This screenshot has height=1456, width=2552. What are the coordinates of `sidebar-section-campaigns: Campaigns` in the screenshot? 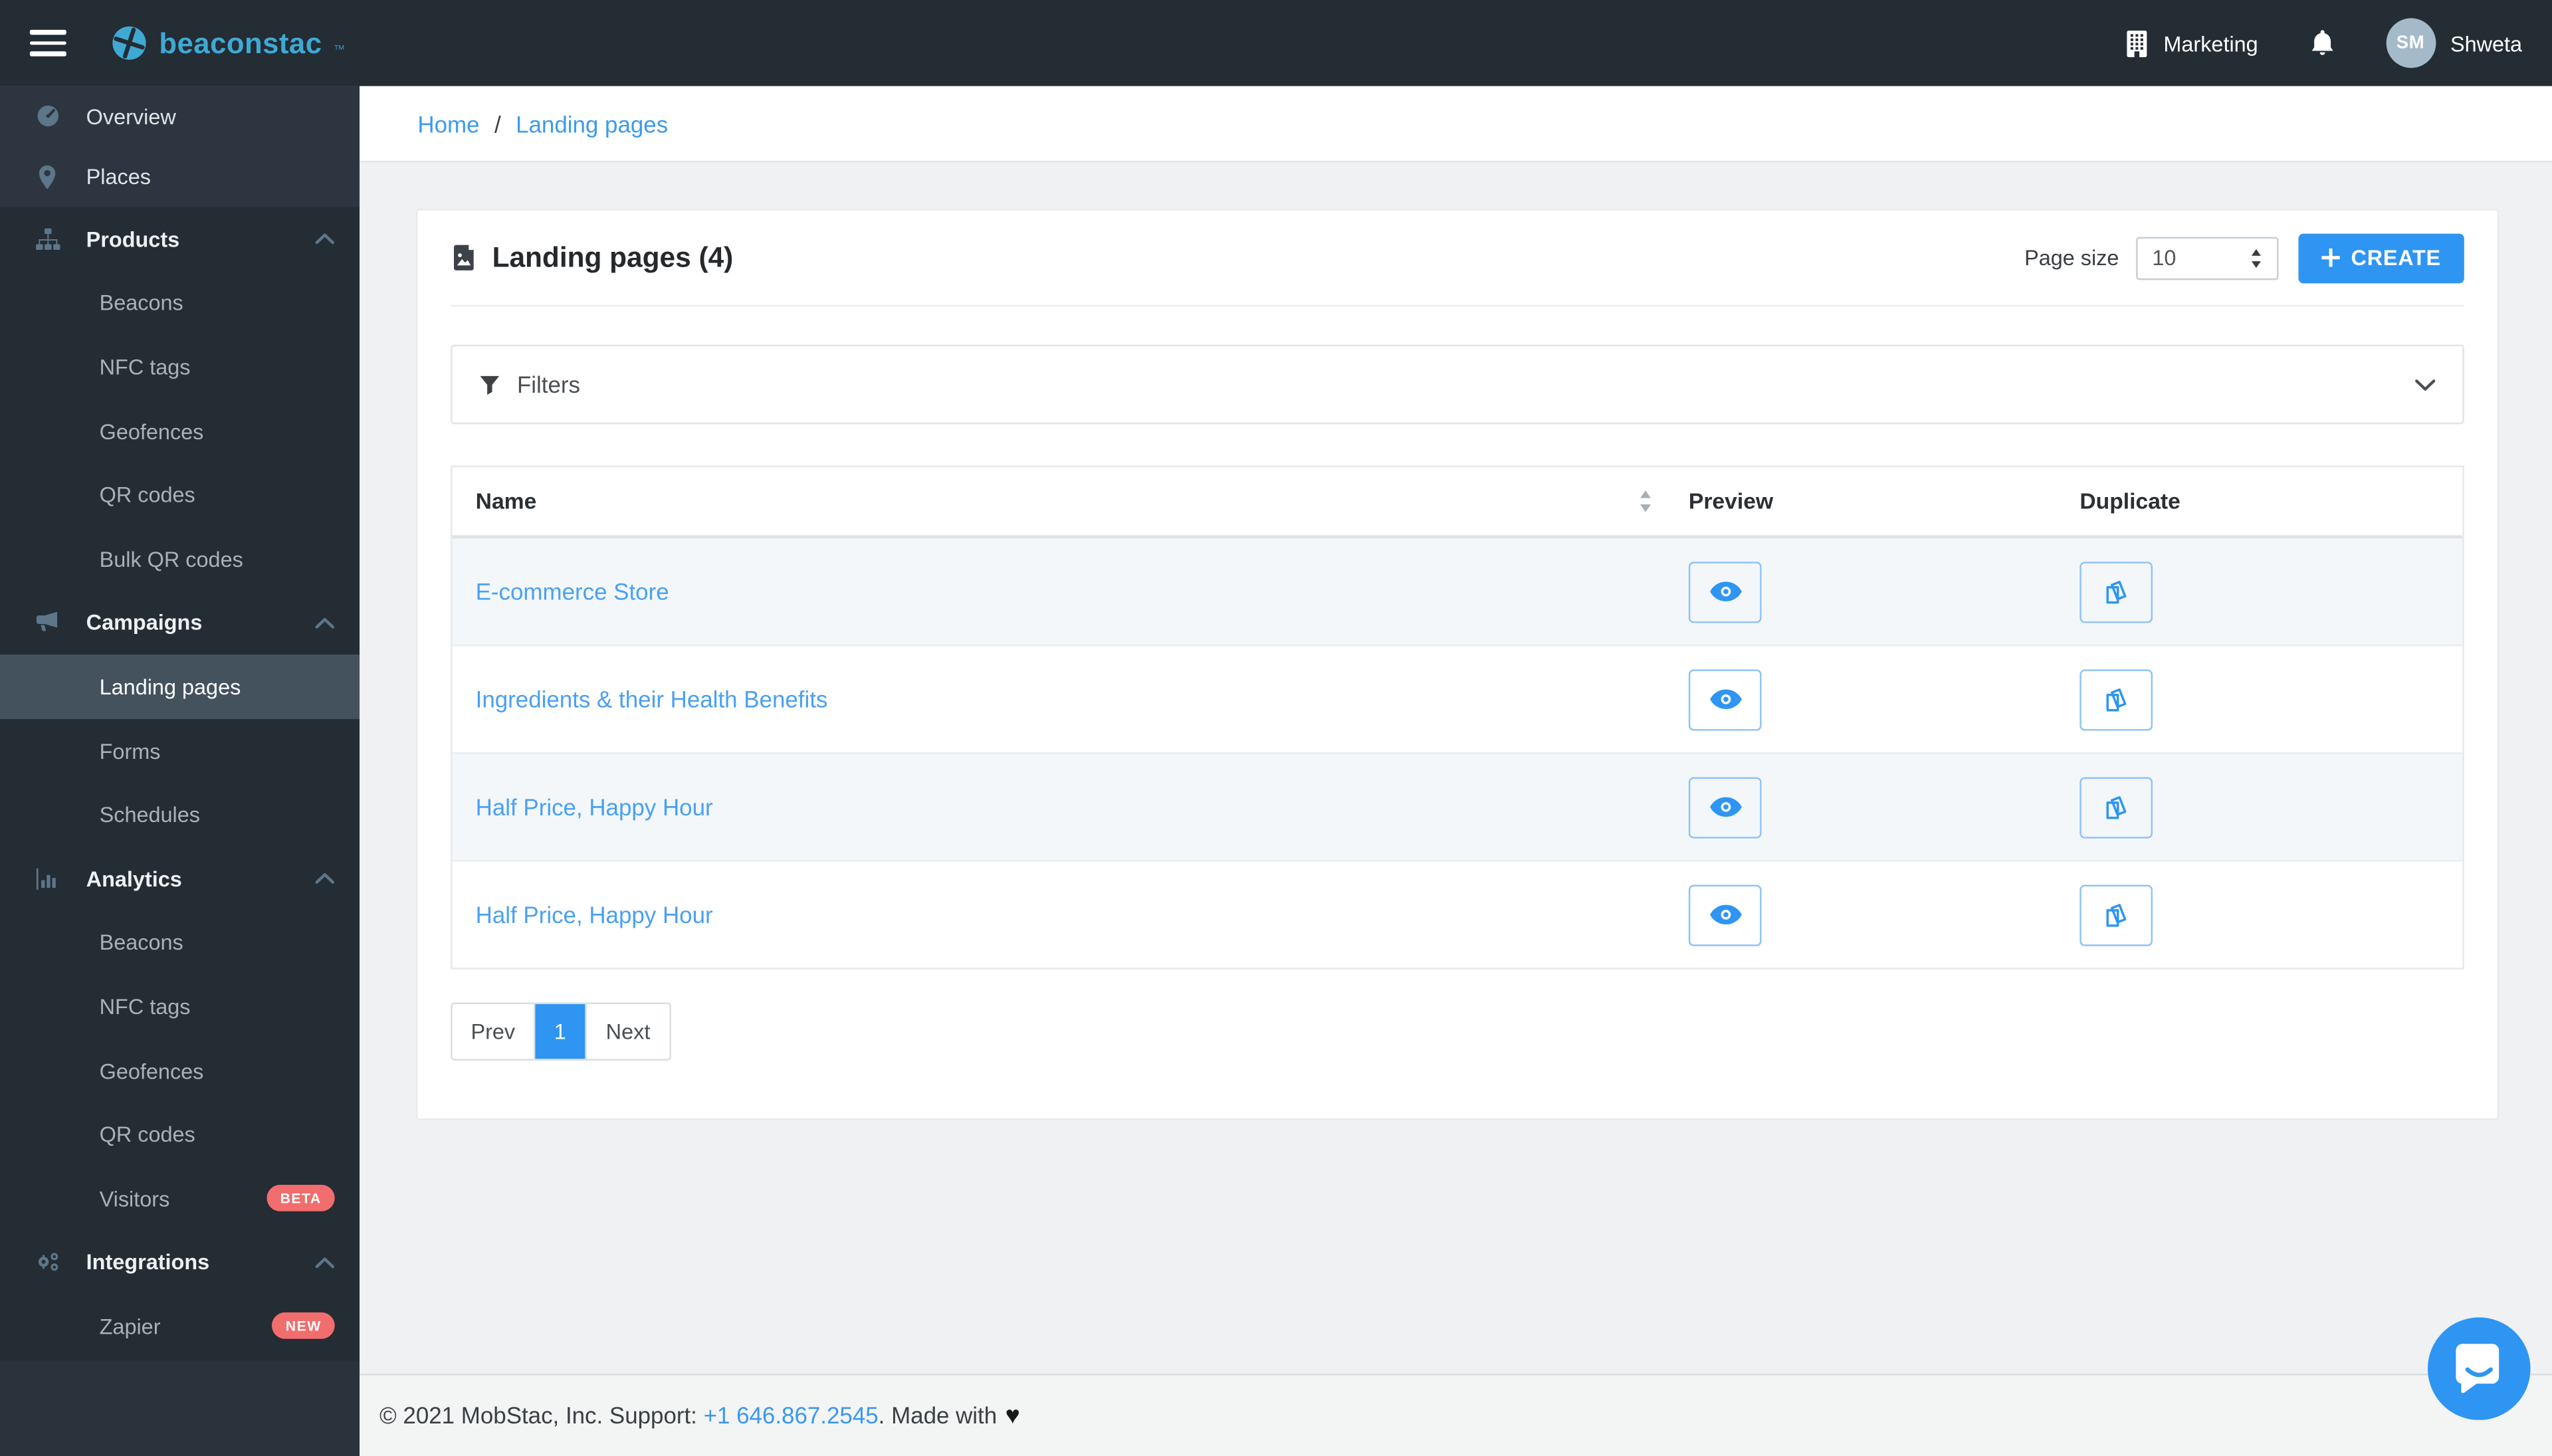 It's located at (180, 623).